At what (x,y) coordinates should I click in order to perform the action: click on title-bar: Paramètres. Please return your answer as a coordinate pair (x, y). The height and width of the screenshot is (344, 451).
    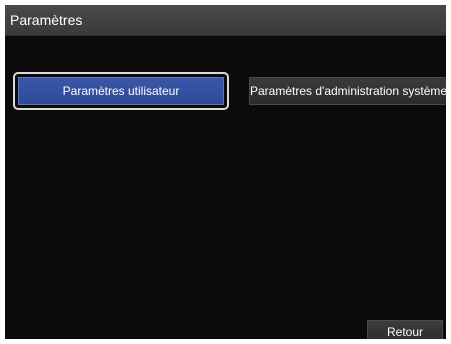
    Looking at the image, I should click on (225, 20).